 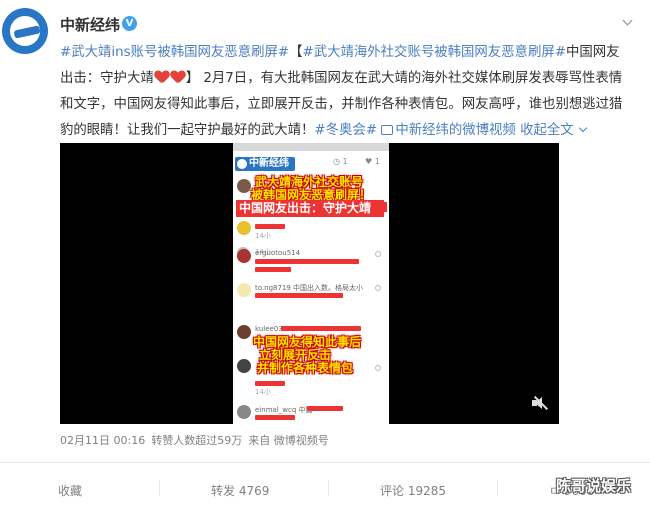 What do you see at coordinates (325, 462) in the screenshot?
I see `action-bar-divider` at bounding box center [325, 462].